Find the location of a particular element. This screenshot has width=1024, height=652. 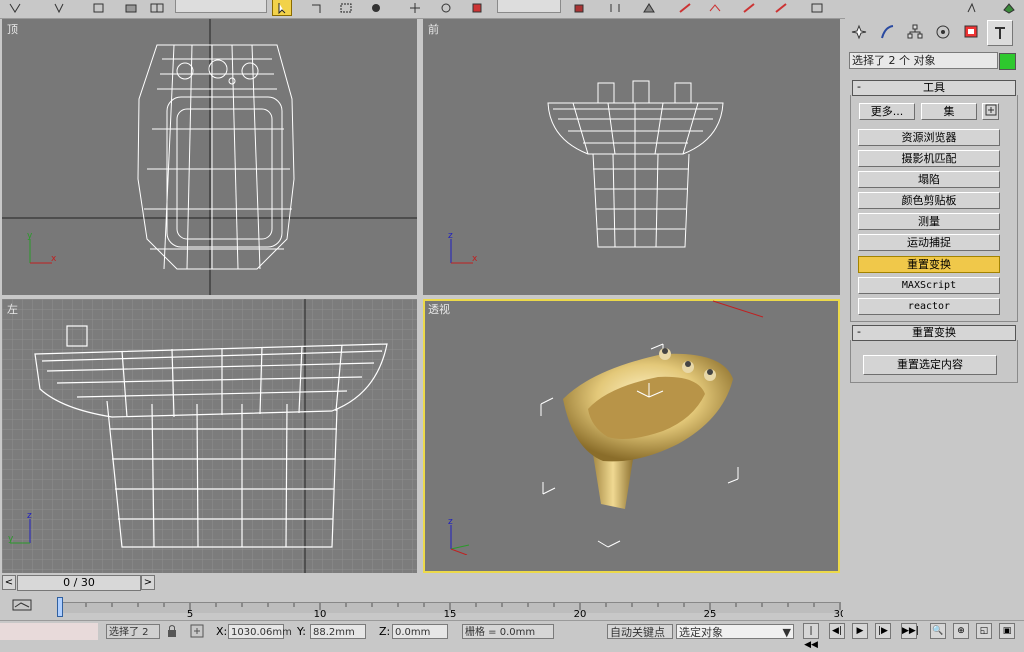

utilities-tab-icon is located at coordinates (1000, 33).